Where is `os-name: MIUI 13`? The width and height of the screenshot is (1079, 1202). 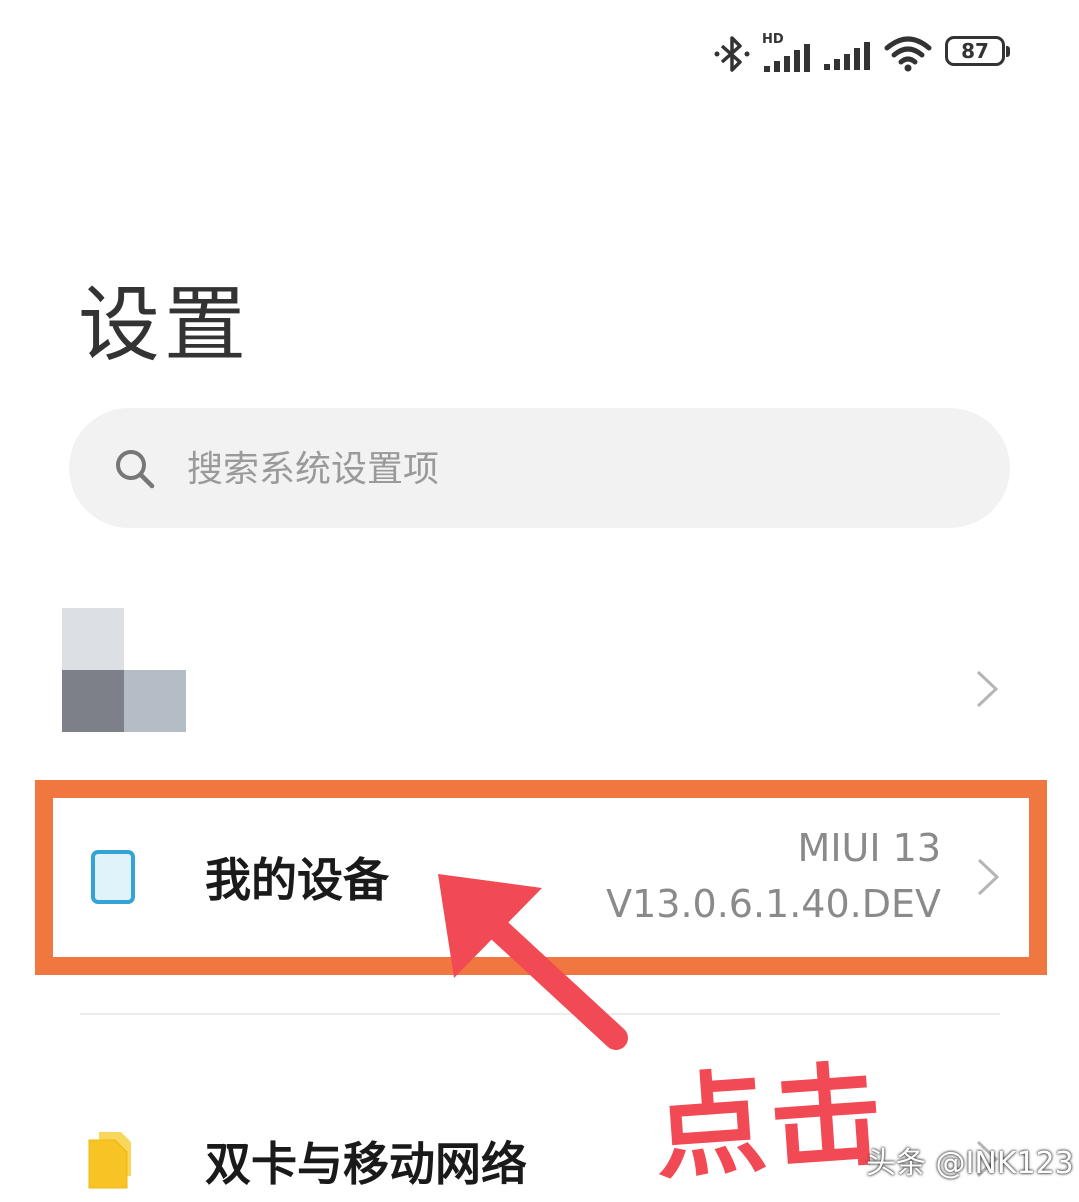
os-name: MIUI 13 is located at coordinates (869, 848).